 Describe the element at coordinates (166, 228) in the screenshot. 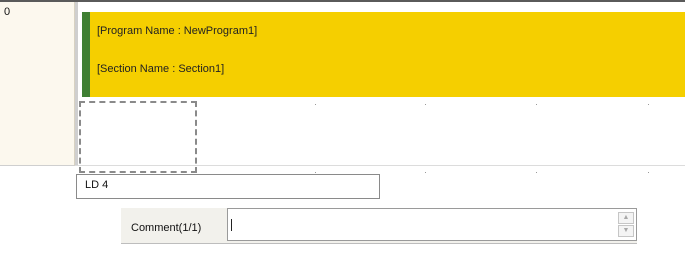

I see `comment-label: Comment(1/1)` at that location.